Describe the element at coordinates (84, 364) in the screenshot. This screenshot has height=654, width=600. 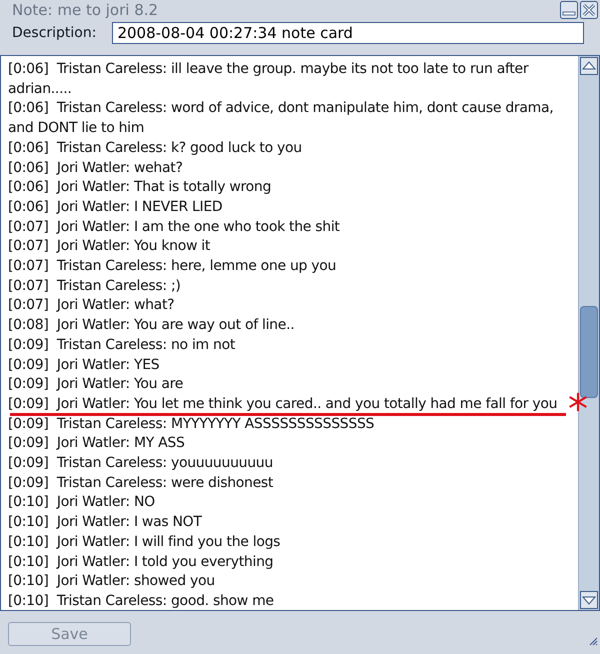
I see `chat-line: [0:09] Jori Watler: YES` at that location.